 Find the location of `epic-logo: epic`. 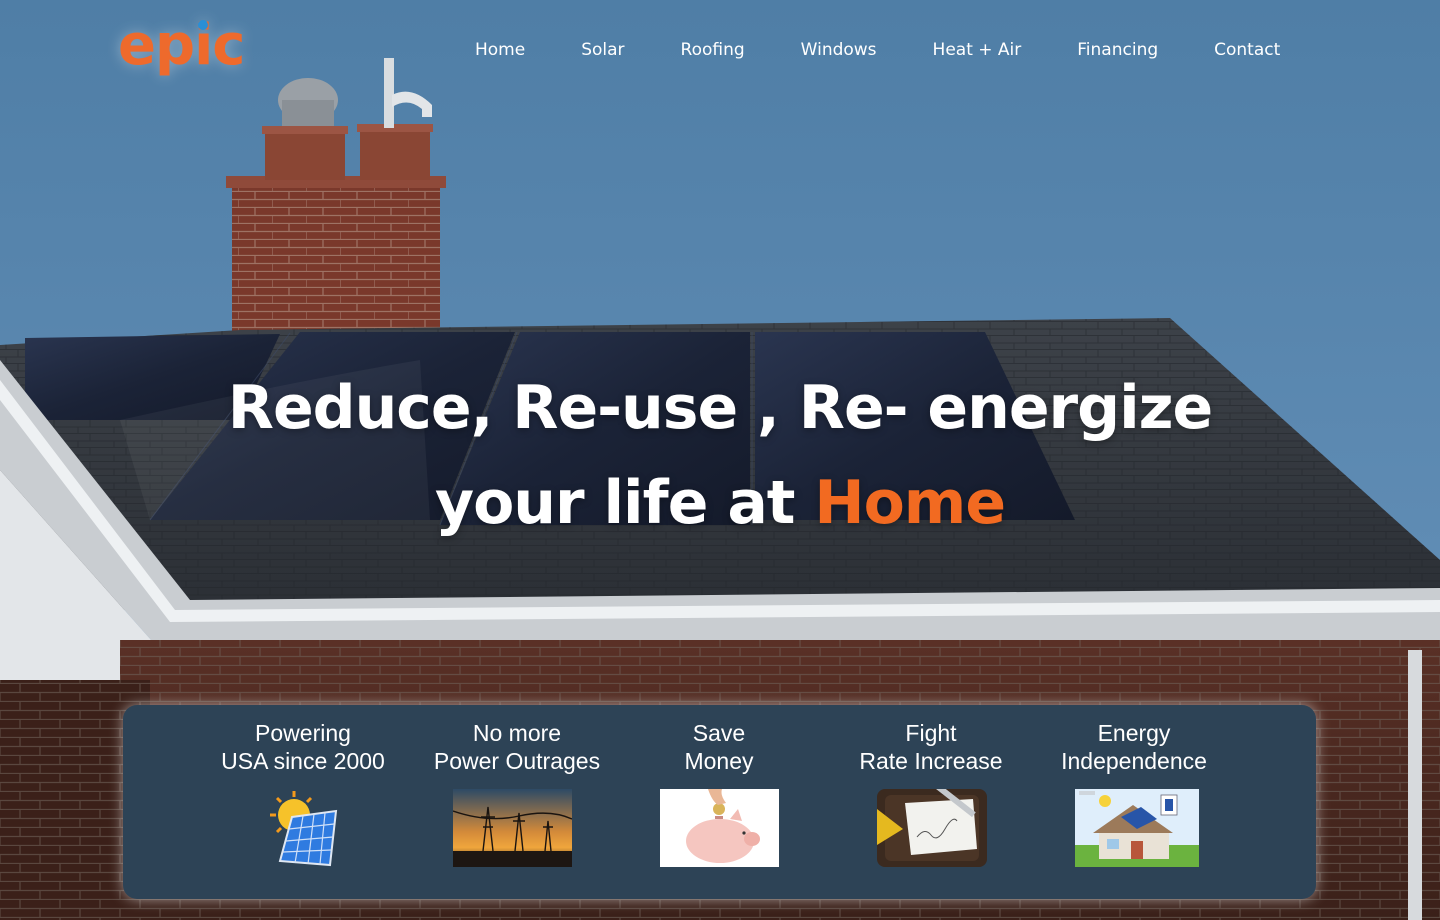

epic-logo: epic is located at coordinates (181, 46).